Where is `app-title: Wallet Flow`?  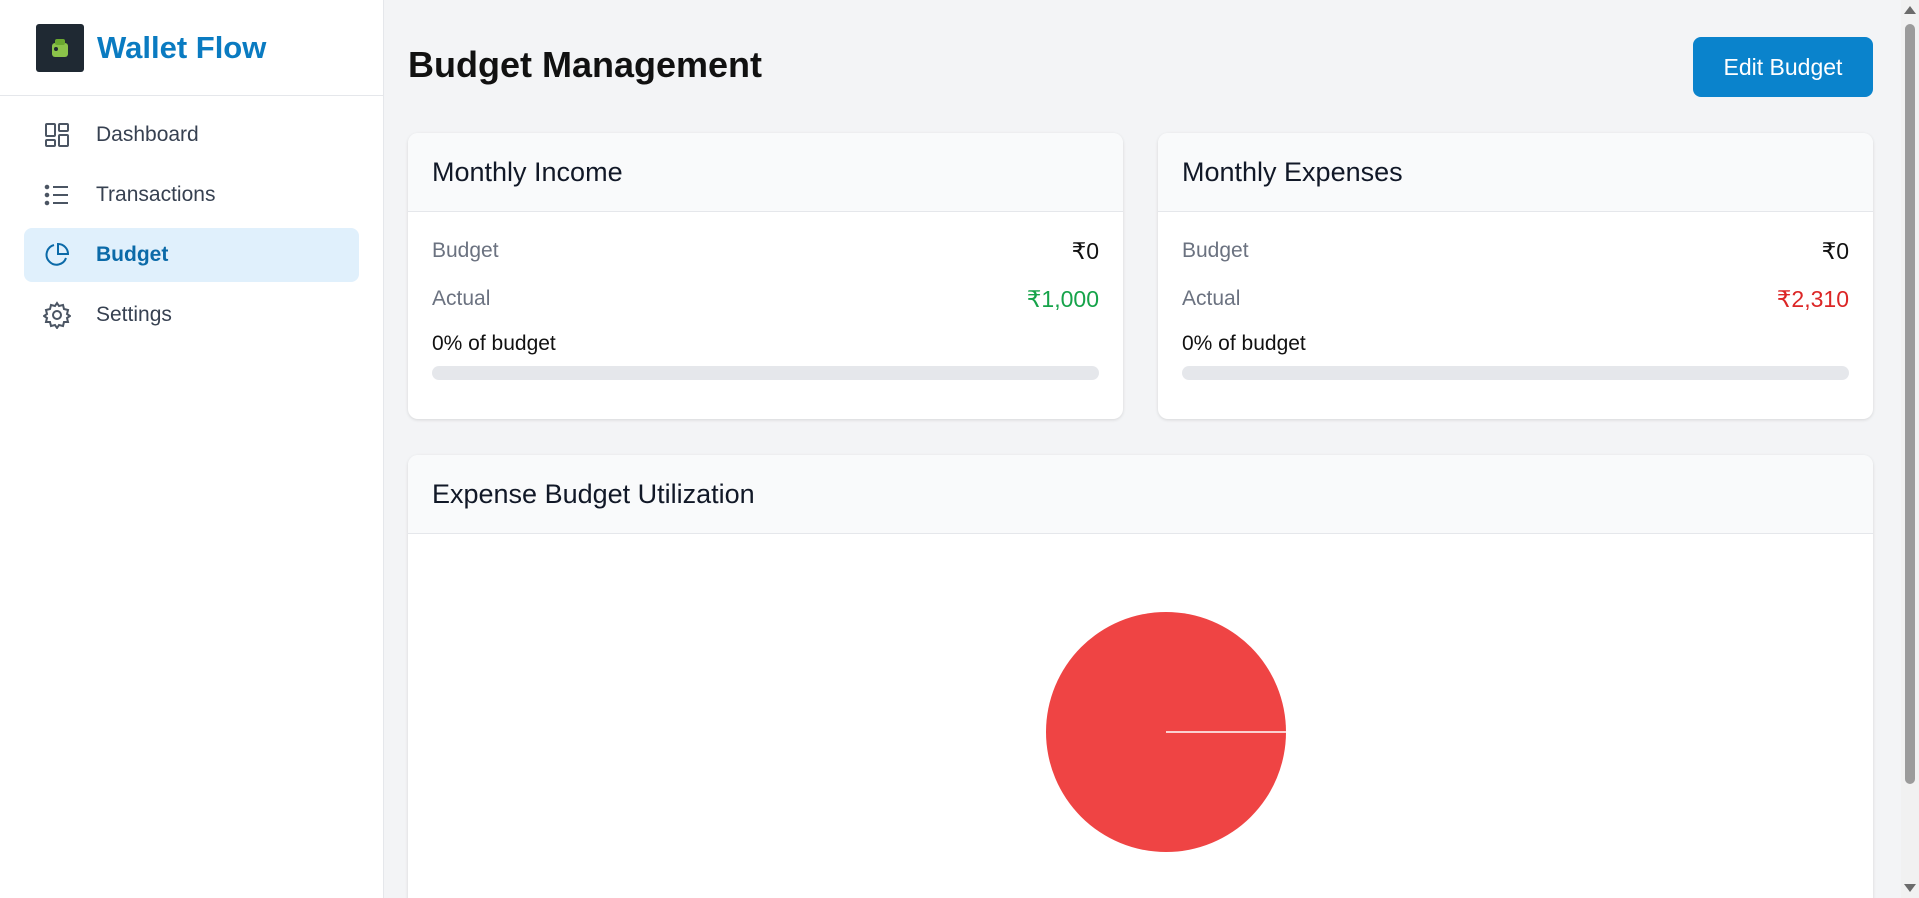 app-title: Wallet Flow is located at coordinates (182, 47).